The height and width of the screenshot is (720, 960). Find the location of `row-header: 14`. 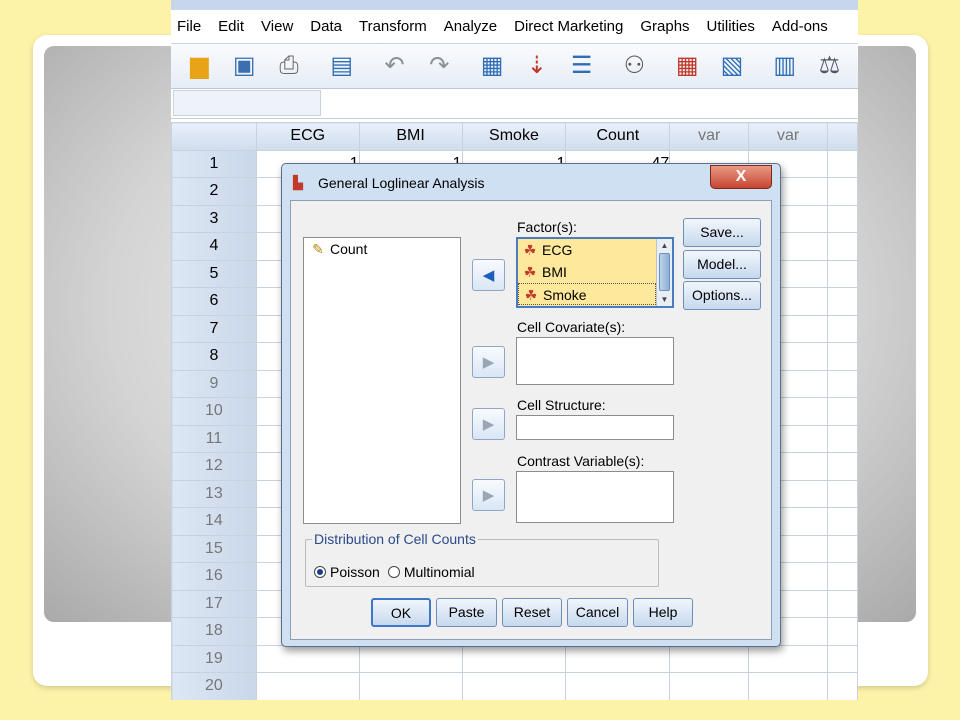

row-header: 14 is located at coordinates (214, 521).